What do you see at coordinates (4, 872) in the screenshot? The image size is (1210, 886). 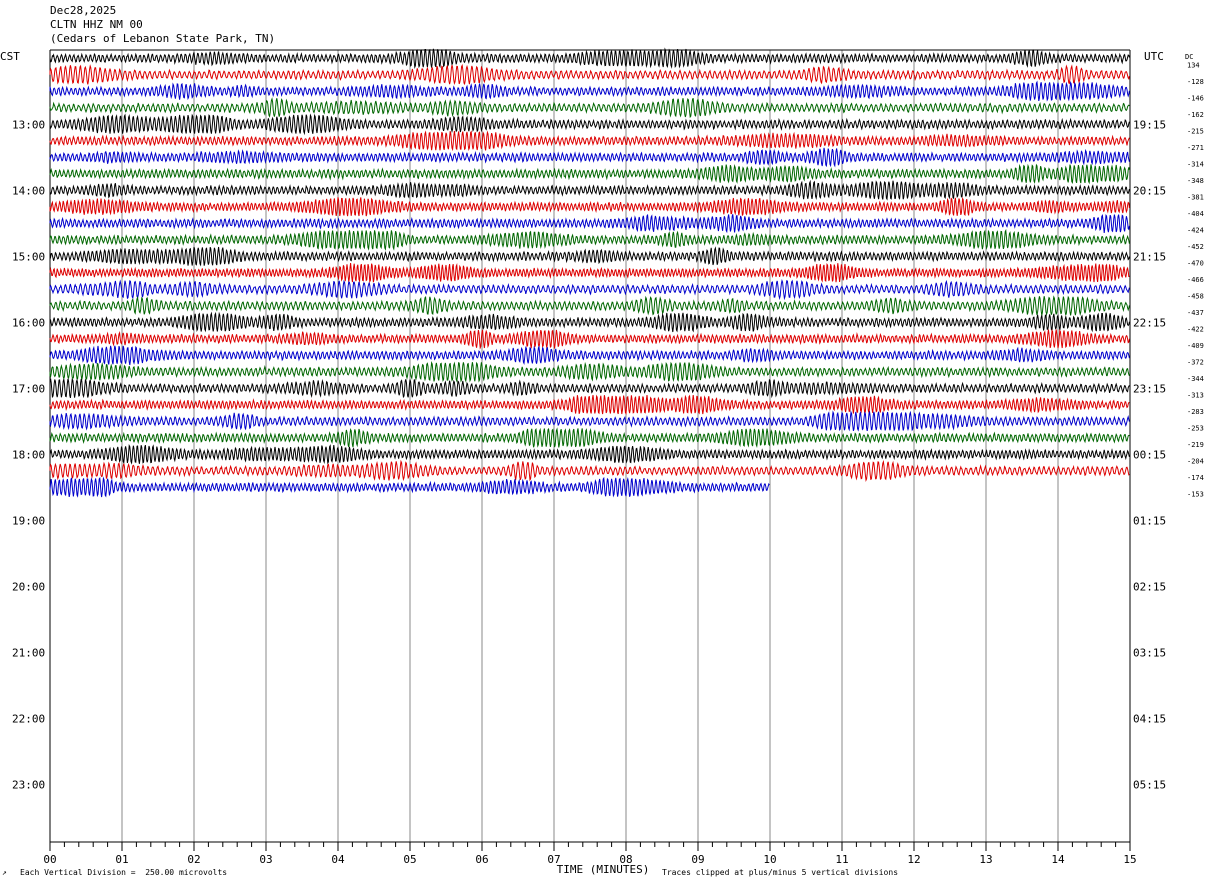 I see `scale-marker-icon: ↗` at bounding box center [4, 872].